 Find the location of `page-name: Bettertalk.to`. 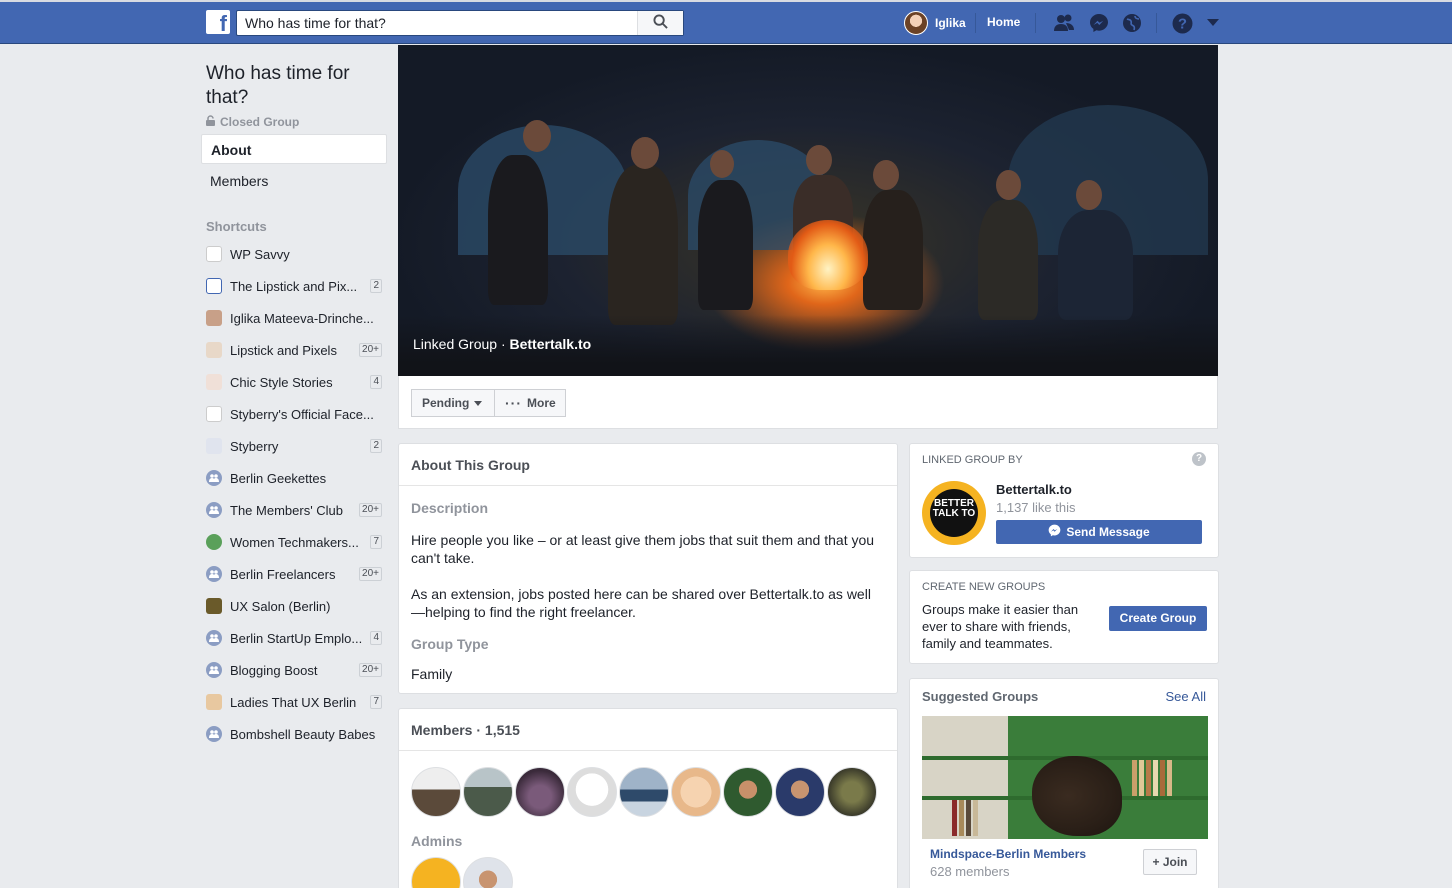

page-name: Bettertalk.to is located at coordinates (1034, 489).